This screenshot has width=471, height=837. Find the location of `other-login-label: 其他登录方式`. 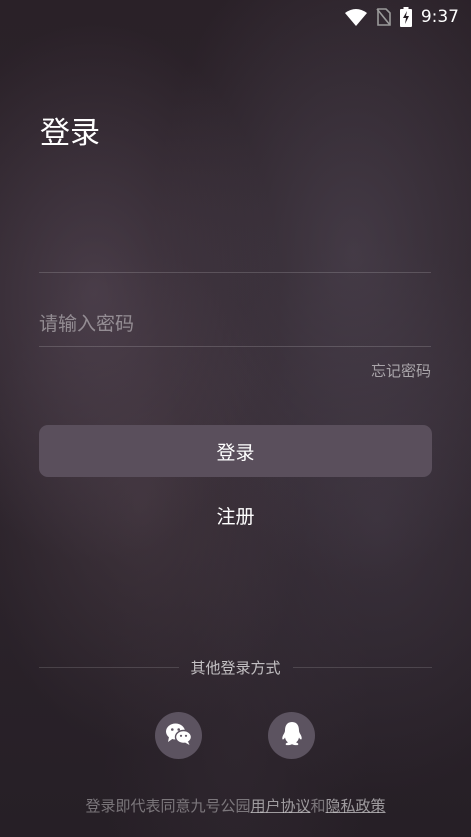

other-login-label: 其他登录方式 is located at coordinates (235, 668).